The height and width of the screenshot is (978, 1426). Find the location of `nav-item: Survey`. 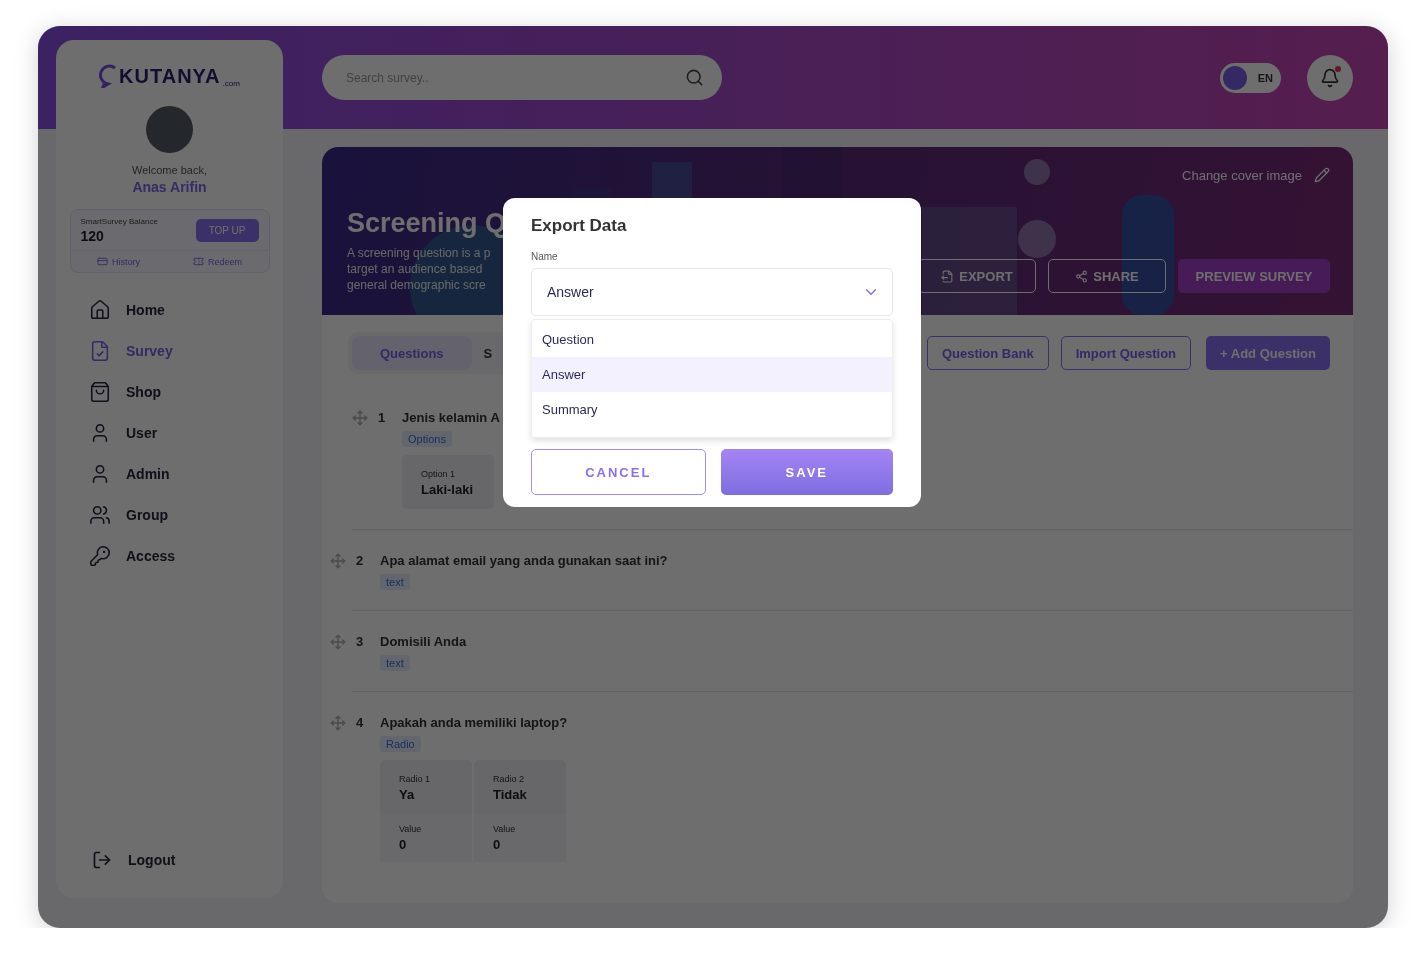

nav-item: Survey is located at coordinates (186, 351).